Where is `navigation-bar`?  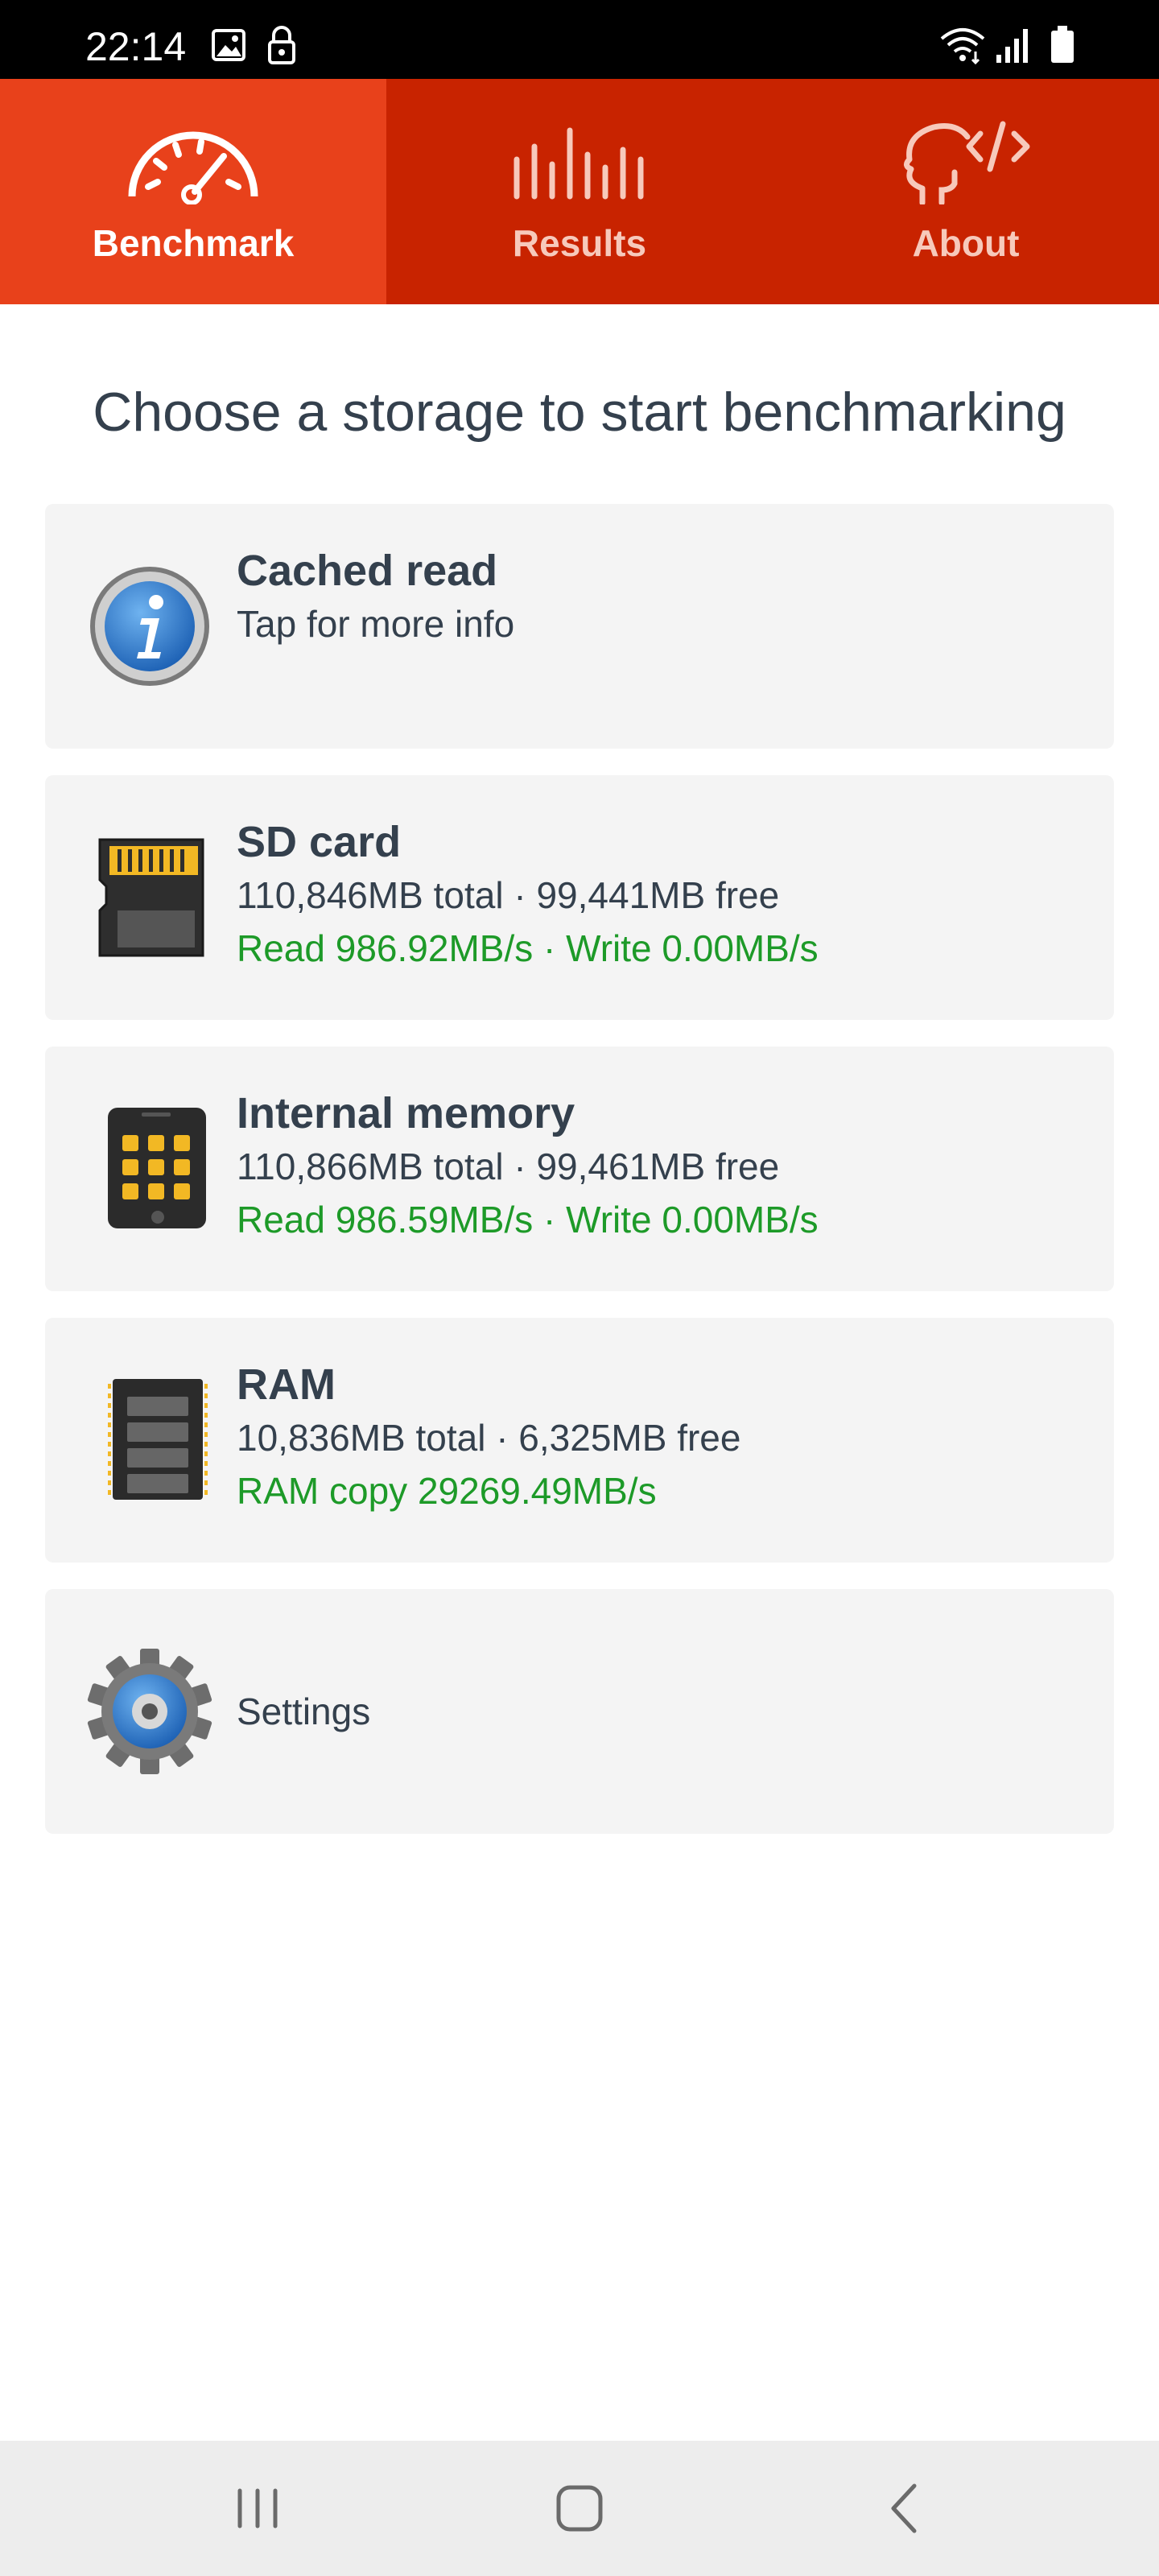 navigation-bar is located at coordinates (579, 2508).